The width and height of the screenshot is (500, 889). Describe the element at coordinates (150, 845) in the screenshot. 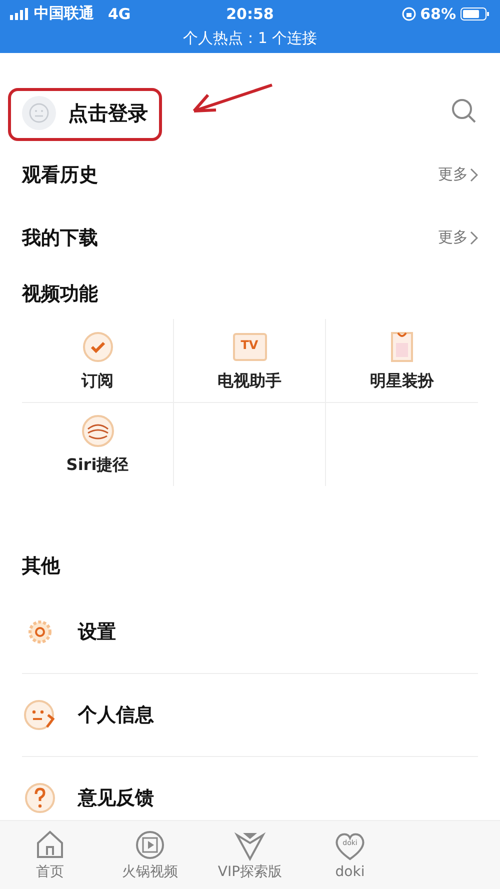

I see `hotpot-tab-icon` at that location.